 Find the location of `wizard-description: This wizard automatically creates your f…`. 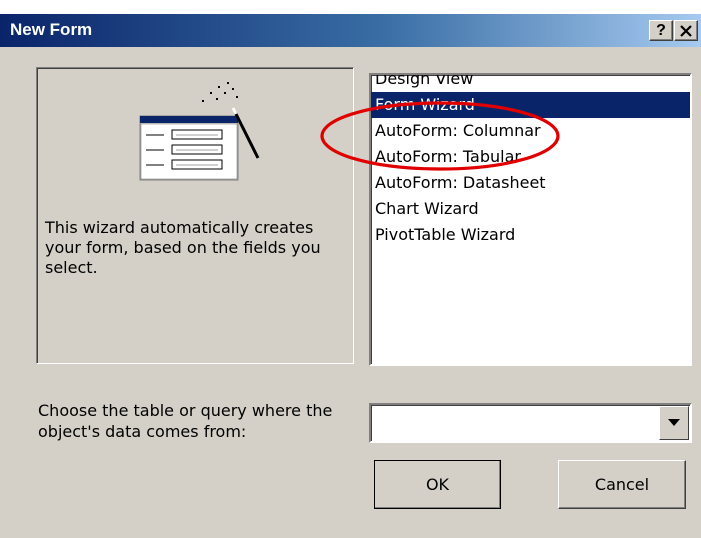

wizard-description: This wizard automatically creates your f… is located at coordinates (183, 247).